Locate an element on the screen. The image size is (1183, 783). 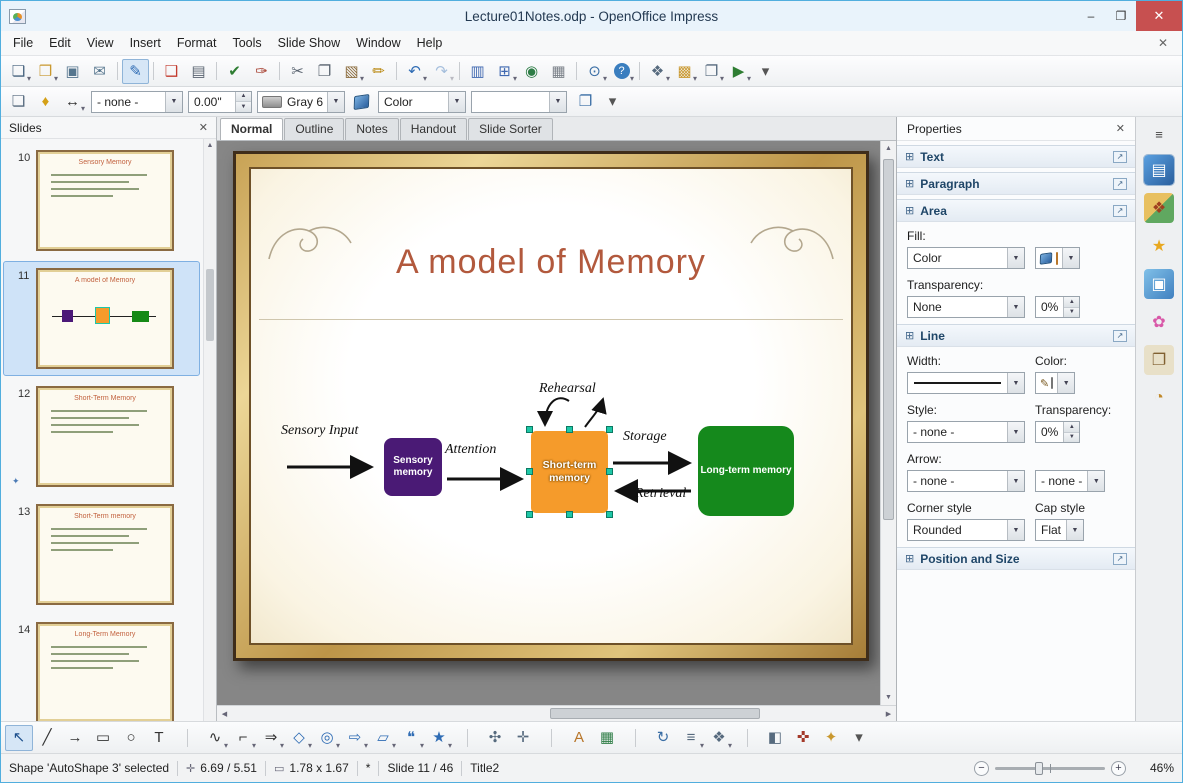
text-icon: T is located at coordinates (159, 738).